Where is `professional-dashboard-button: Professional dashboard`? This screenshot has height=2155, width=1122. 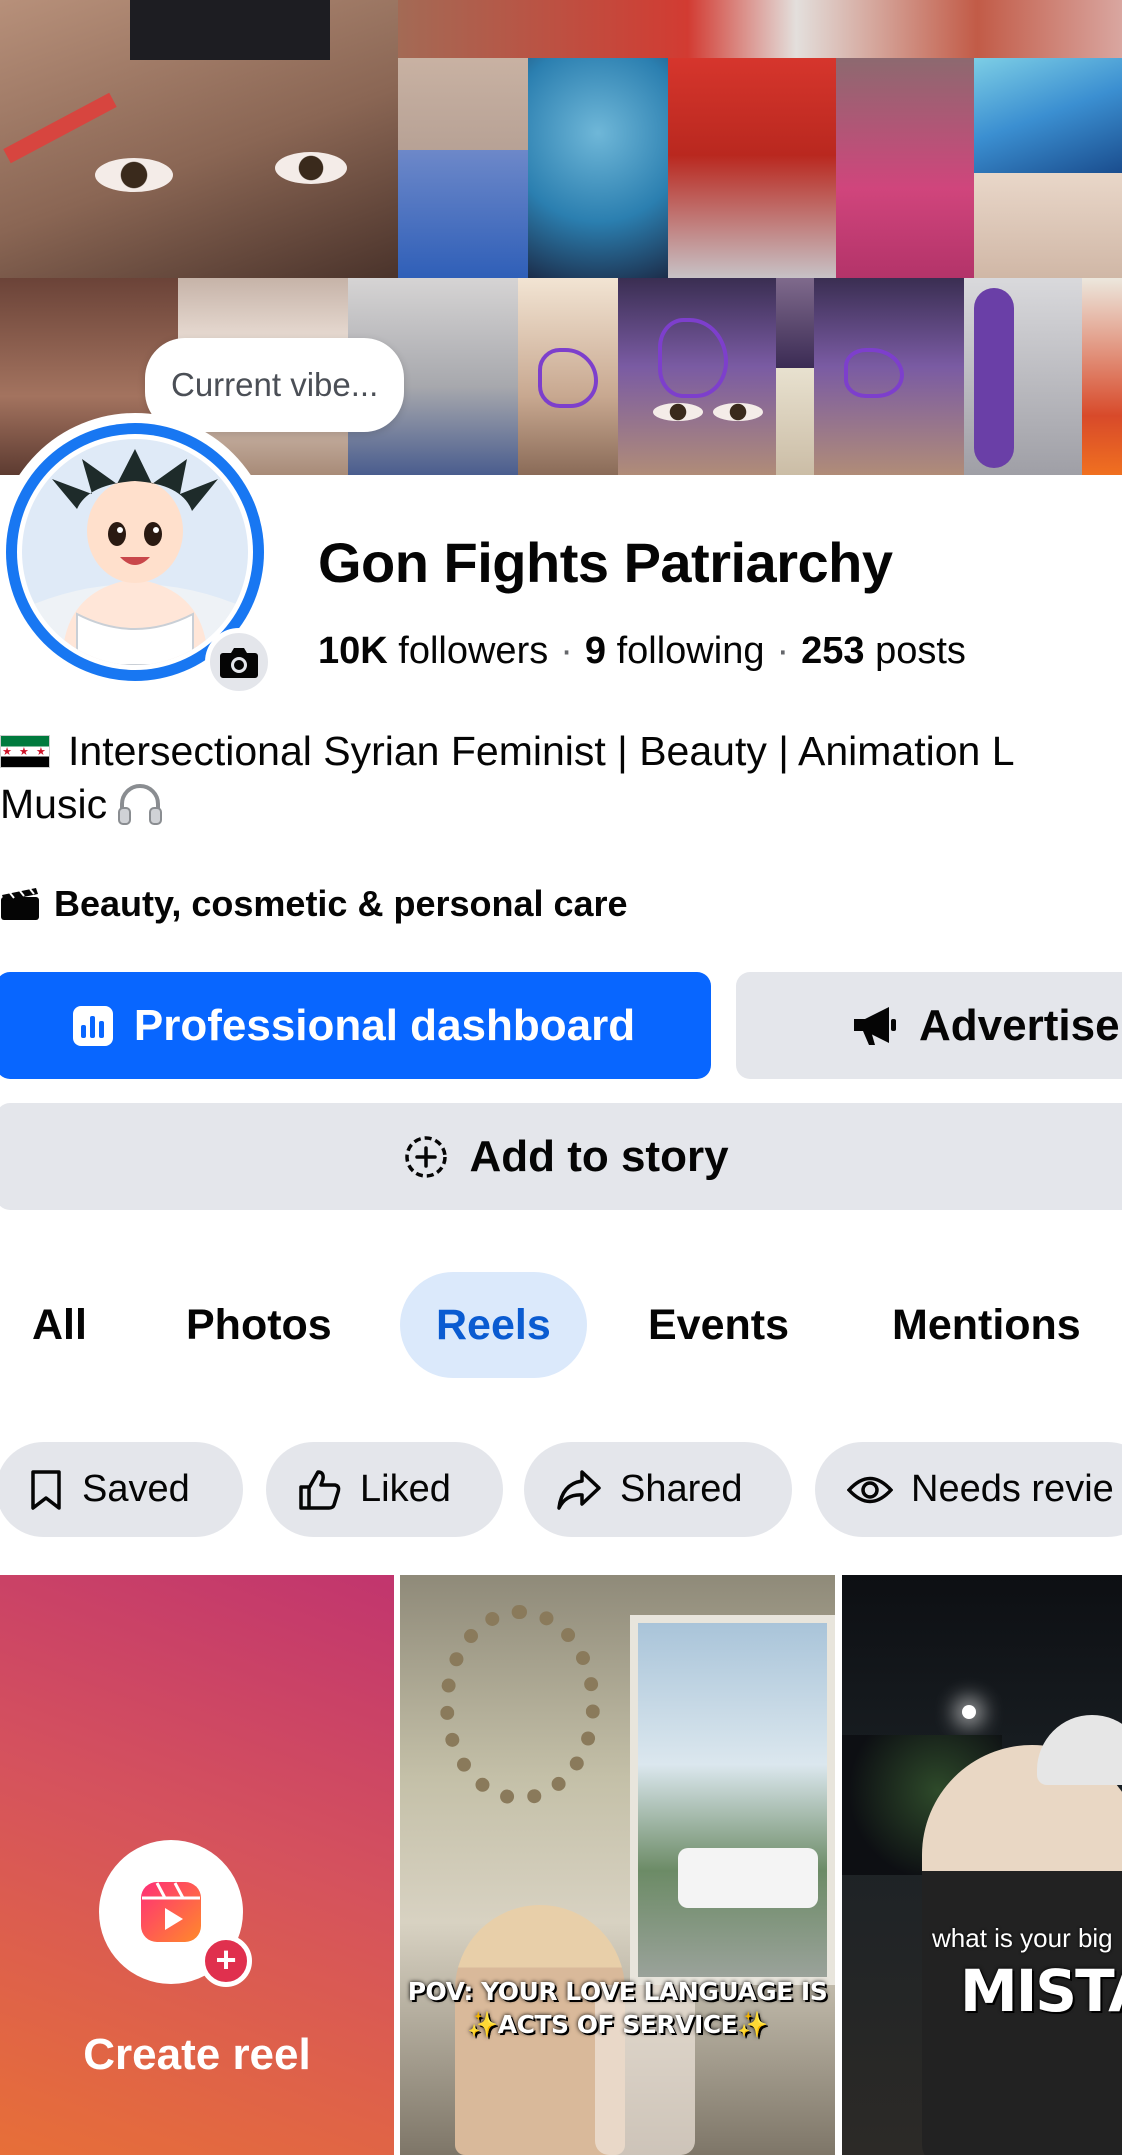
professional-dashboard-button: Professional dashboard is located at coordinates (355, 1025).